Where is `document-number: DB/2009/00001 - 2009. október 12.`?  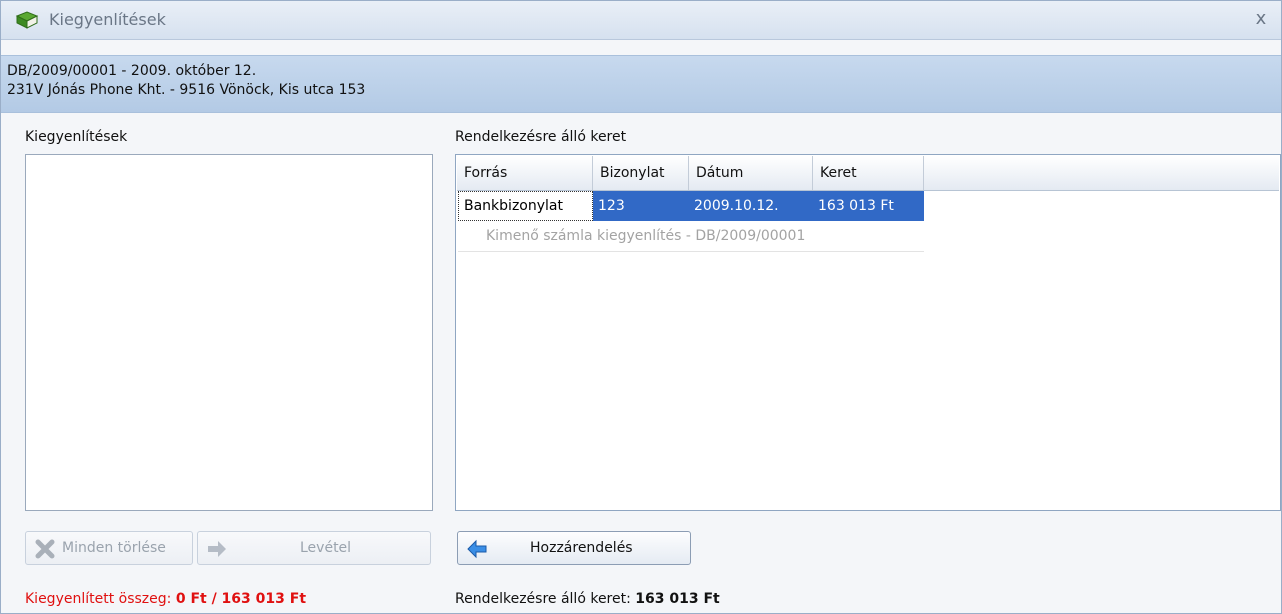 document-number: DB/2009/00001 - 2009. október 12. is located at coordinates (132, 71).